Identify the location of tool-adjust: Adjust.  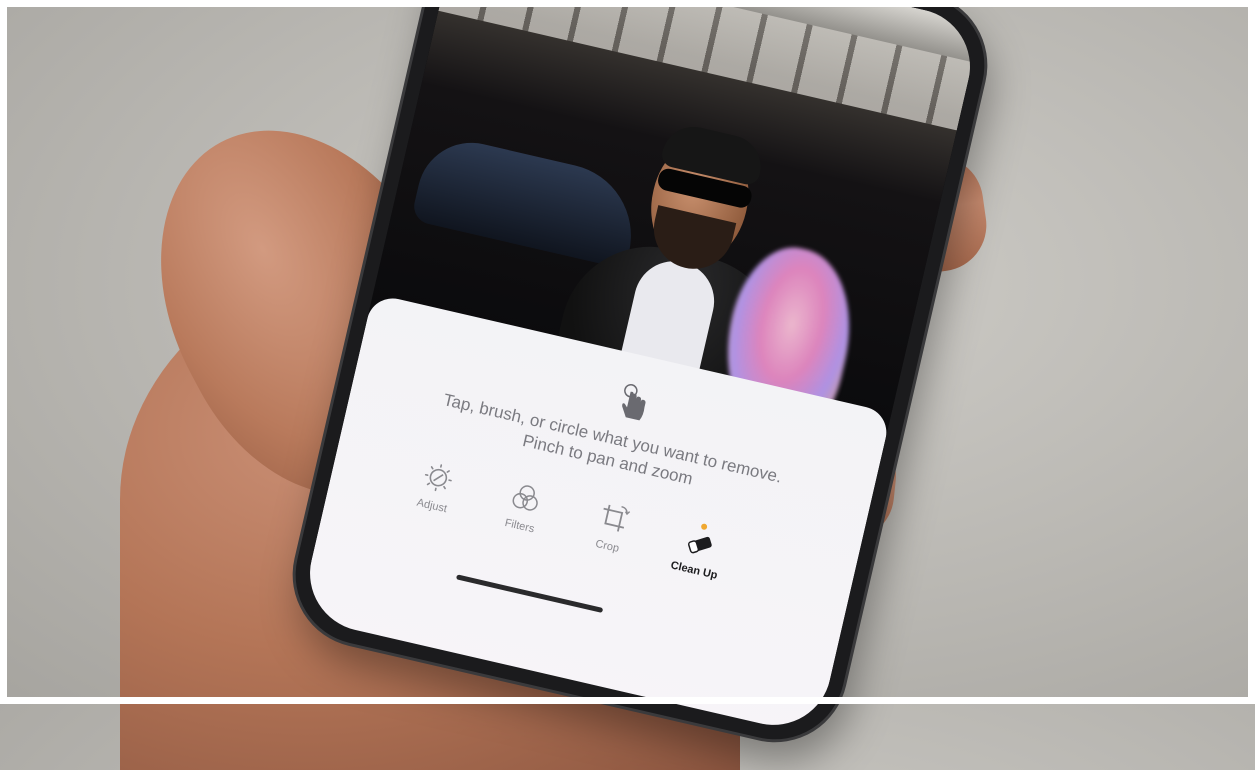
(436, 488).